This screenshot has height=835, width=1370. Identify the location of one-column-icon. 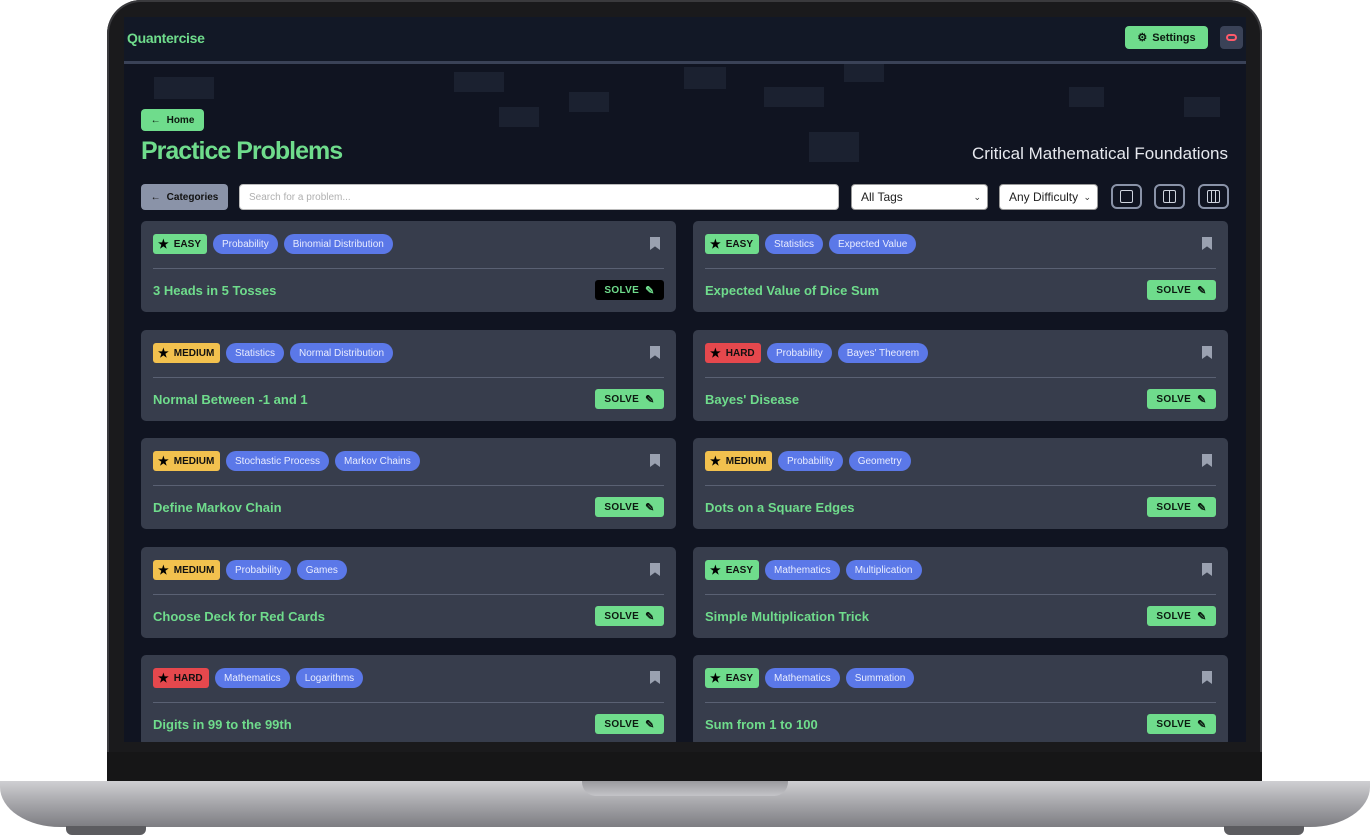
(1126, 196).